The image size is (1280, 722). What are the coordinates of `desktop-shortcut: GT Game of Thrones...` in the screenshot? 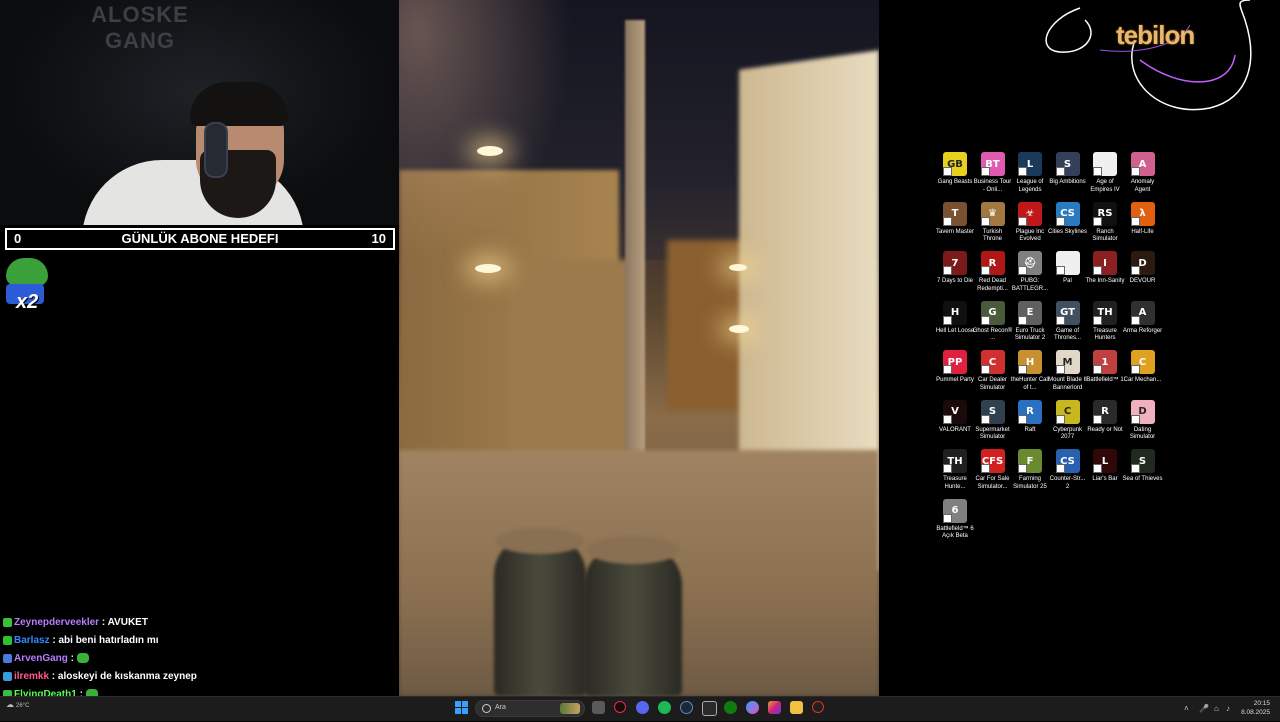 It's located at (1068, 321).